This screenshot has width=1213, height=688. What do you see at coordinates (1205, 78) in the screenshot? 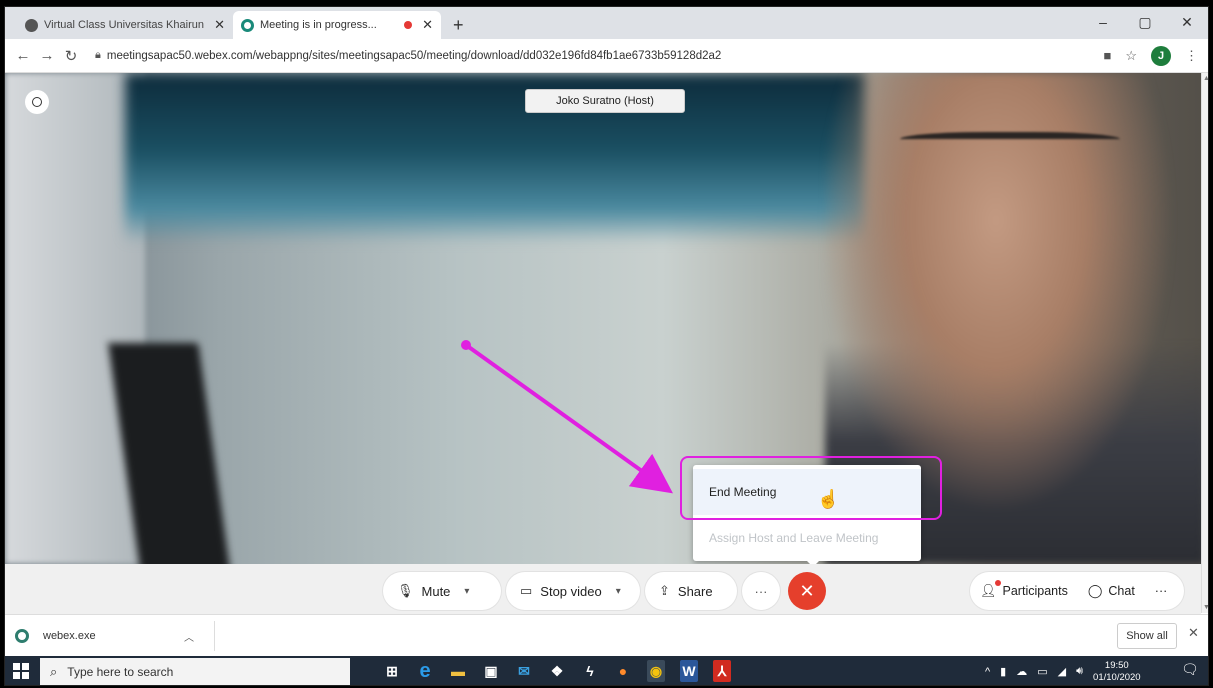
I see `scroll-up-icon: ▲` at bounding box center [1205, 78].